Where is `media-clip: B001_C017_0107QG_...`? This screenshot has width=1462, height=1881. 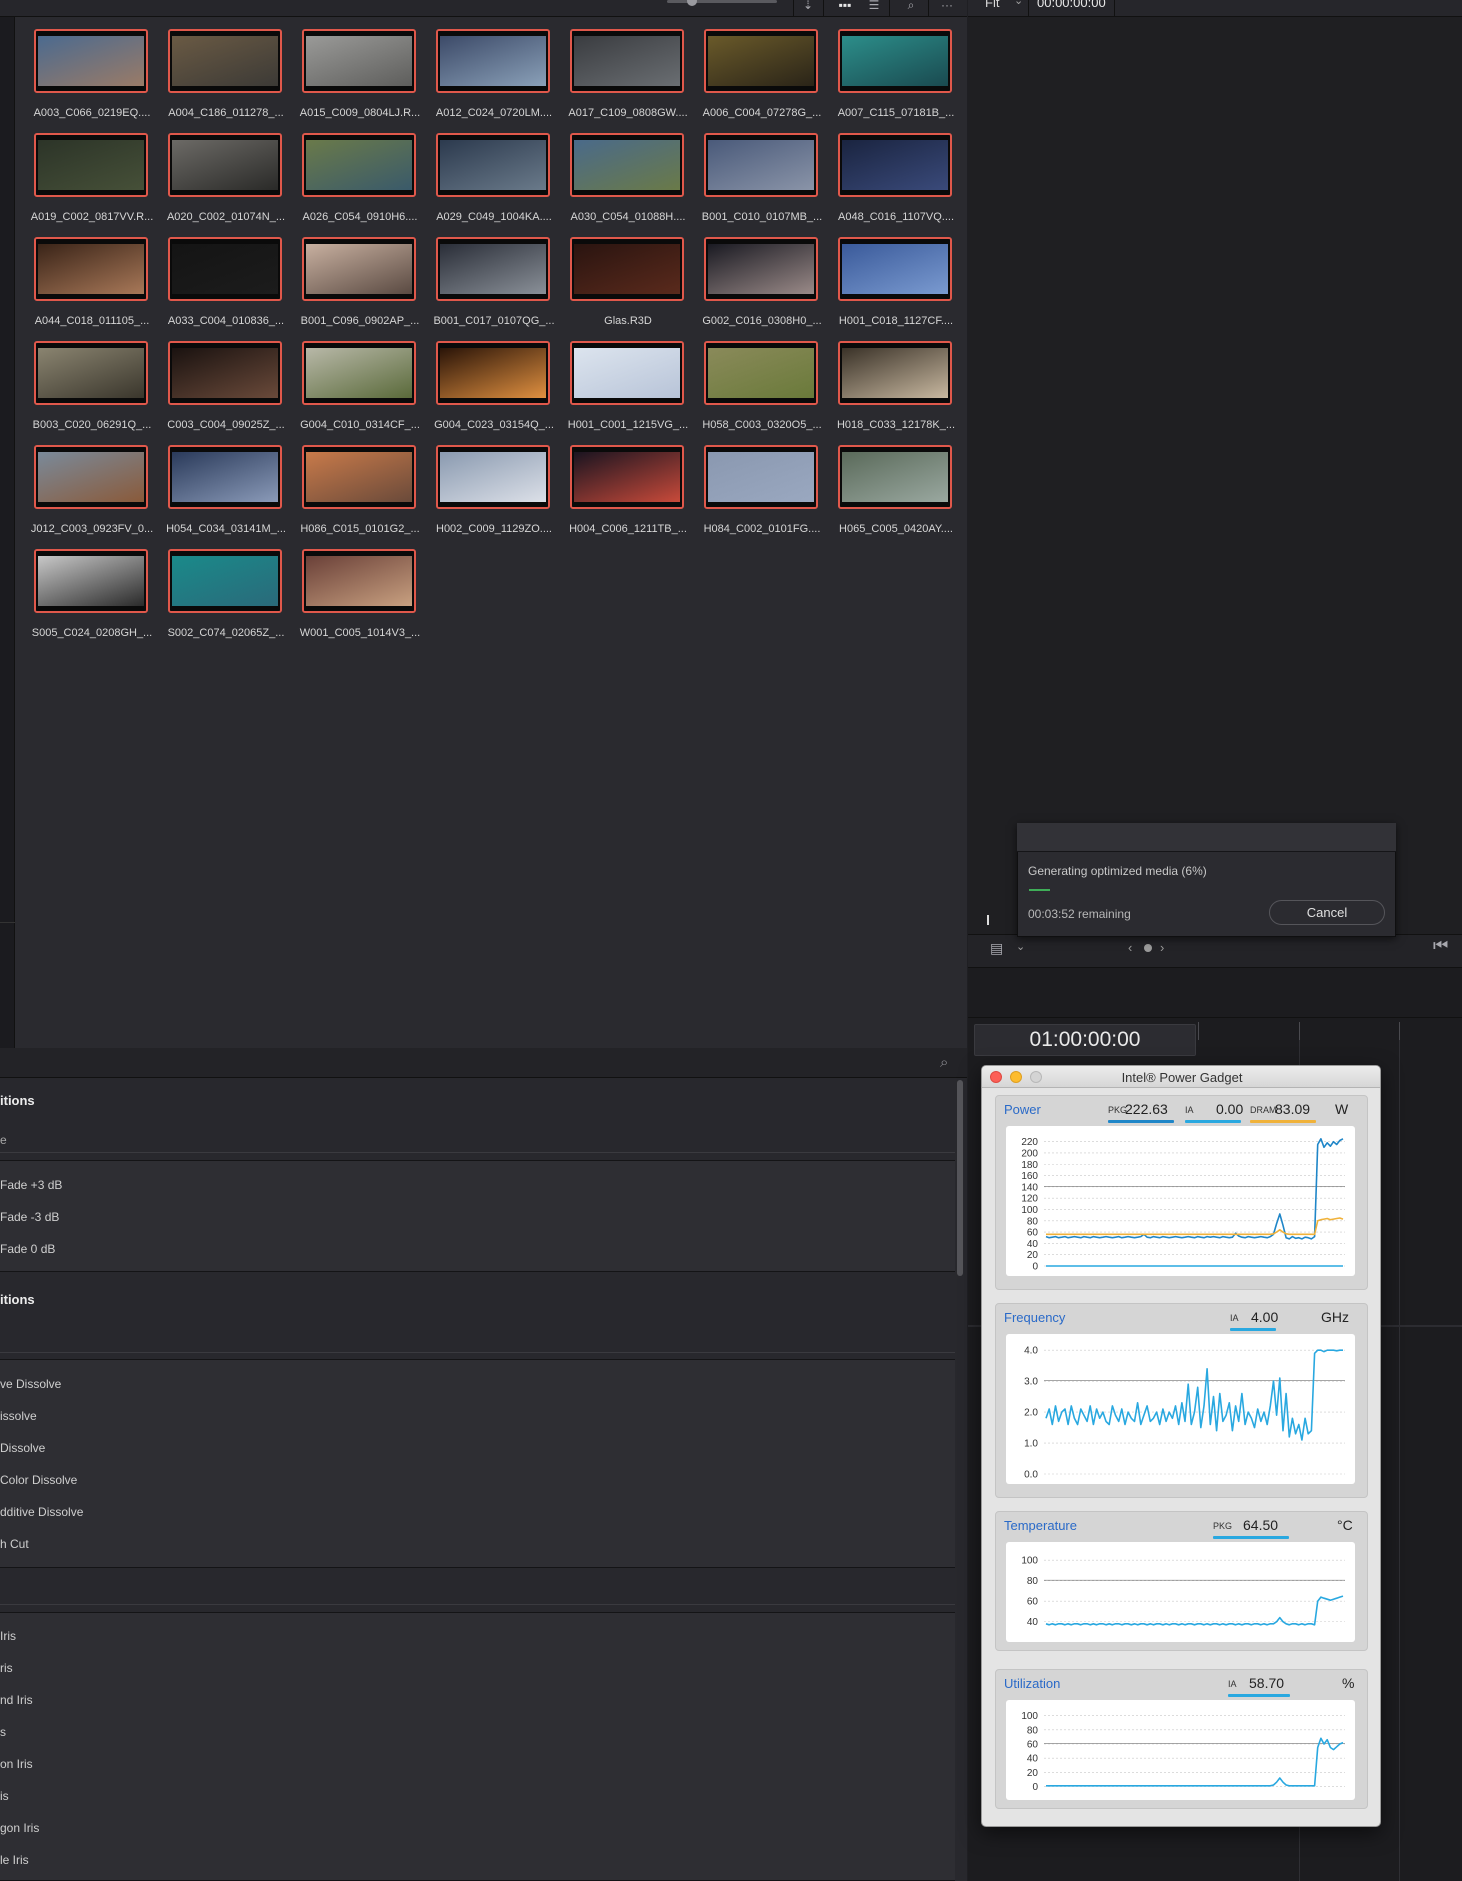 media-clip: B001_C017_0107QG_... is located at coordinates (487, 276).